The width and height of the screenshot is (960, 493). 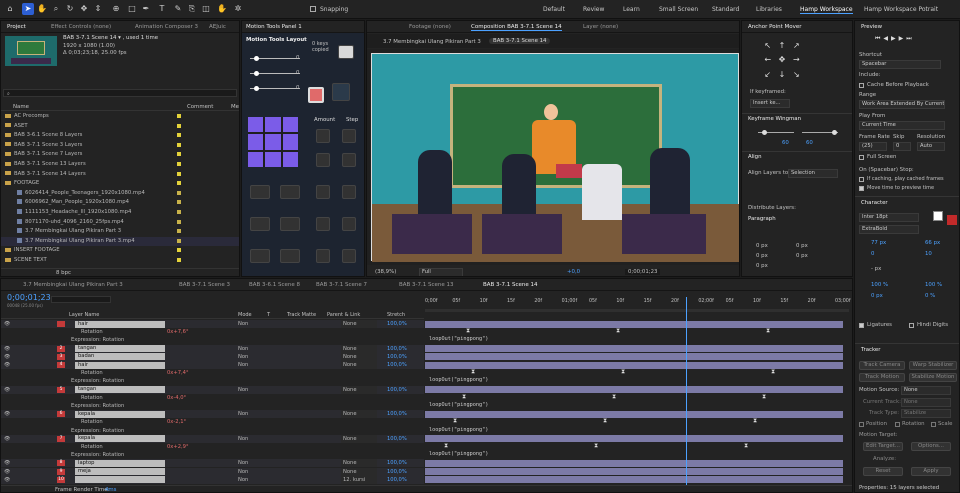 I want to click on snapping-checkbox, so click(x=313, y=9).